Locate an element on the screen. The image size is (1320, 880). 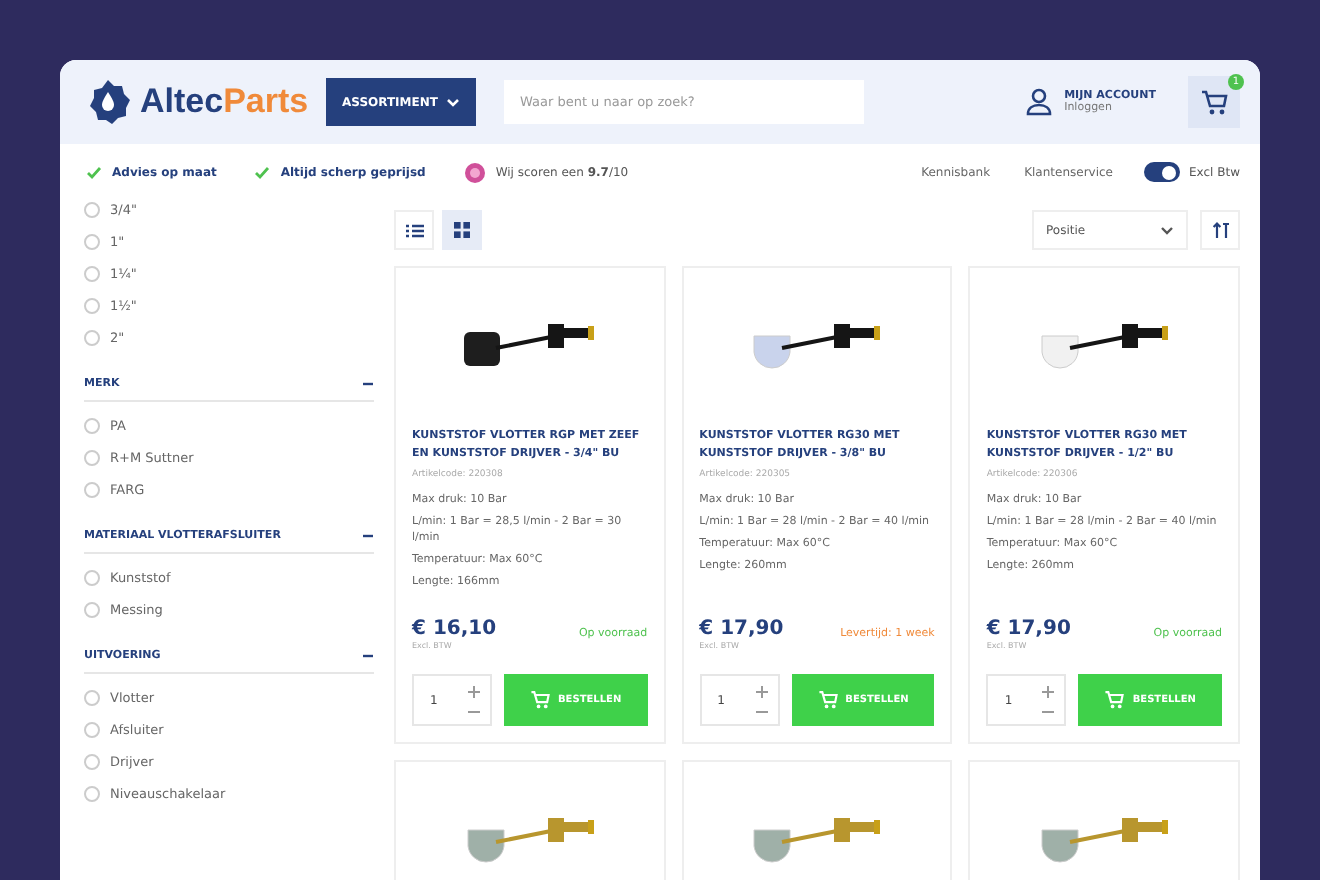
logo-text: AltecParts is located at coordinates (224, 102).